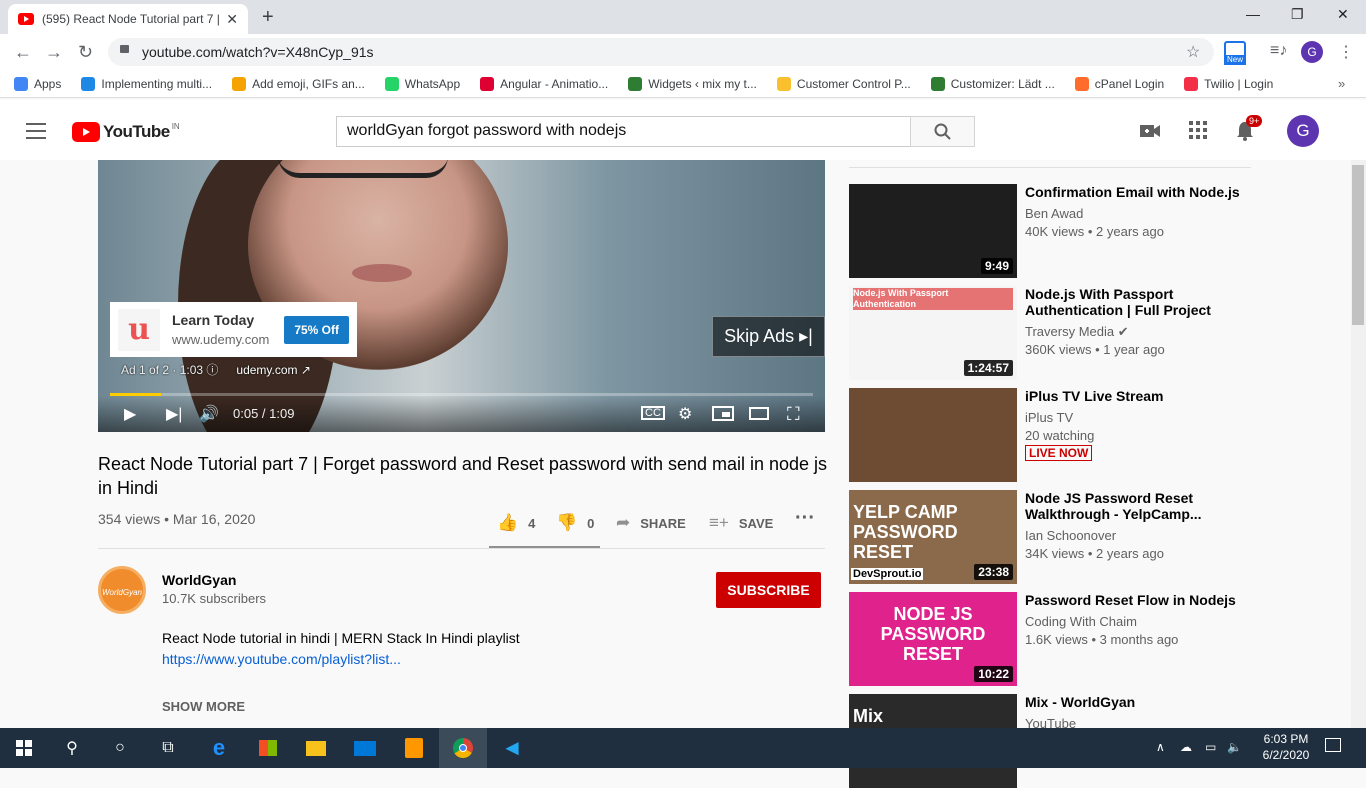  Describe the element at coordinates (933, 639) in the screenshot. I see `video-thumbnail: NODE JS PASSWORD RESET 10:22` at that location.